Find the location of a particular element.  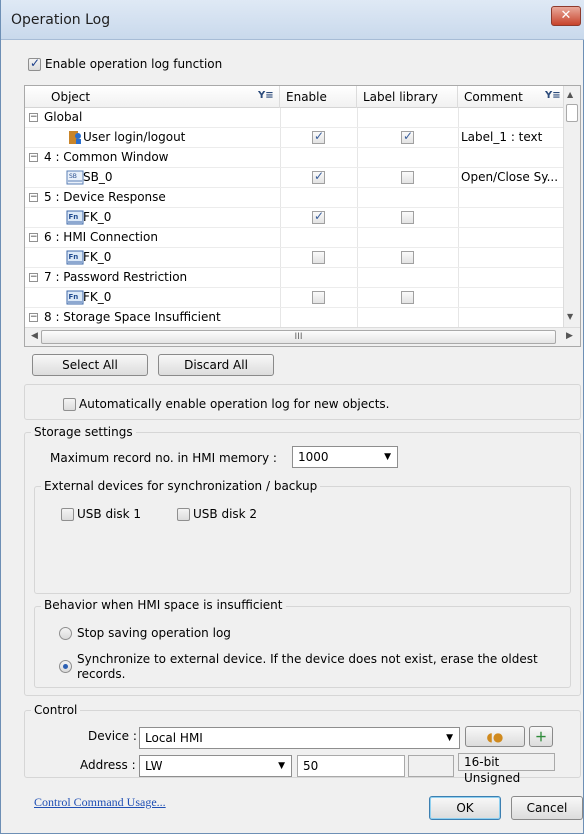

device-settings-button: ◖● is located at coordinates (495, 736).